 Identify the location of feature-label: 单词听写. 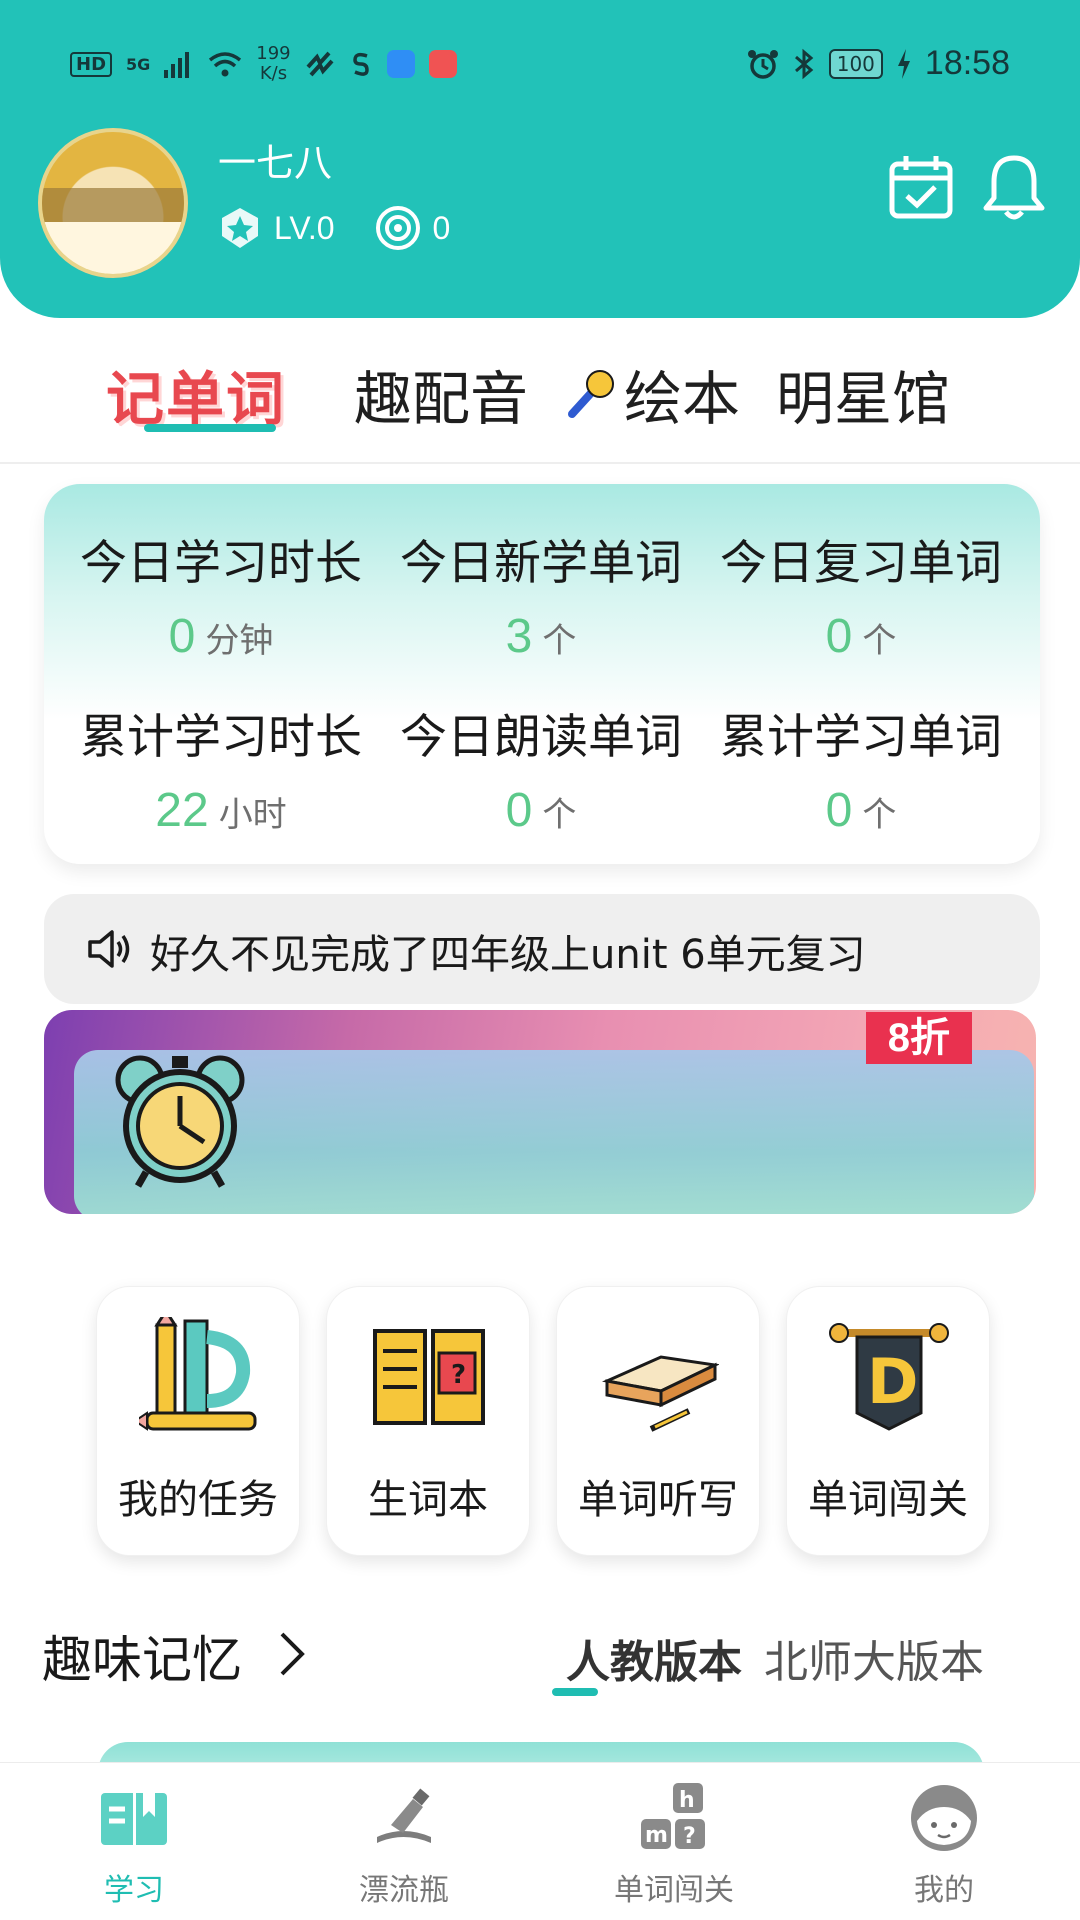
(658, 1500).